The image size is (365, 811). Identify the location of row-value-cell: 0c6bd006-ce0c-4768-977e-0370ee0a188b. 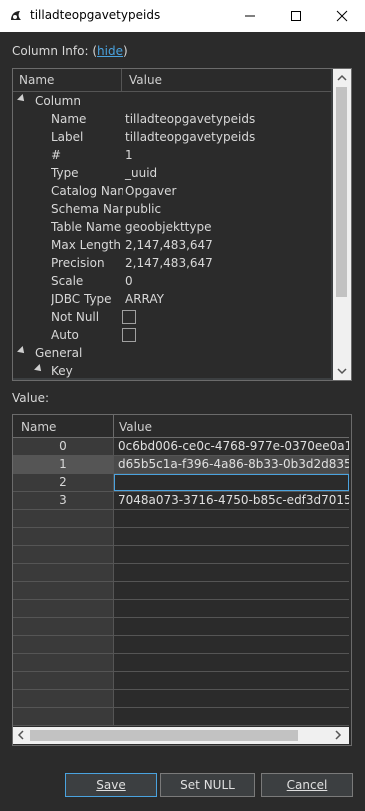
(231, 446).